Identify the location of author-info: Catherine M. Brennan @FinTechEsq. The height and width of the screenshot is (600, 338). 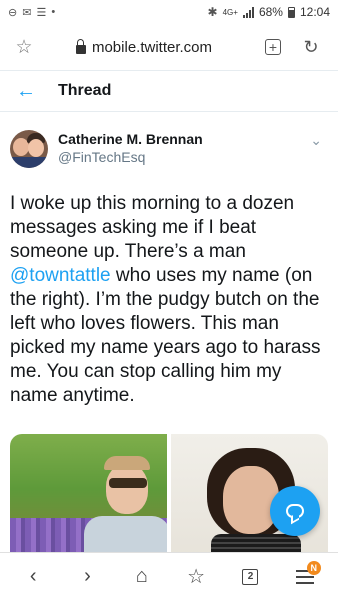
(130, 148).